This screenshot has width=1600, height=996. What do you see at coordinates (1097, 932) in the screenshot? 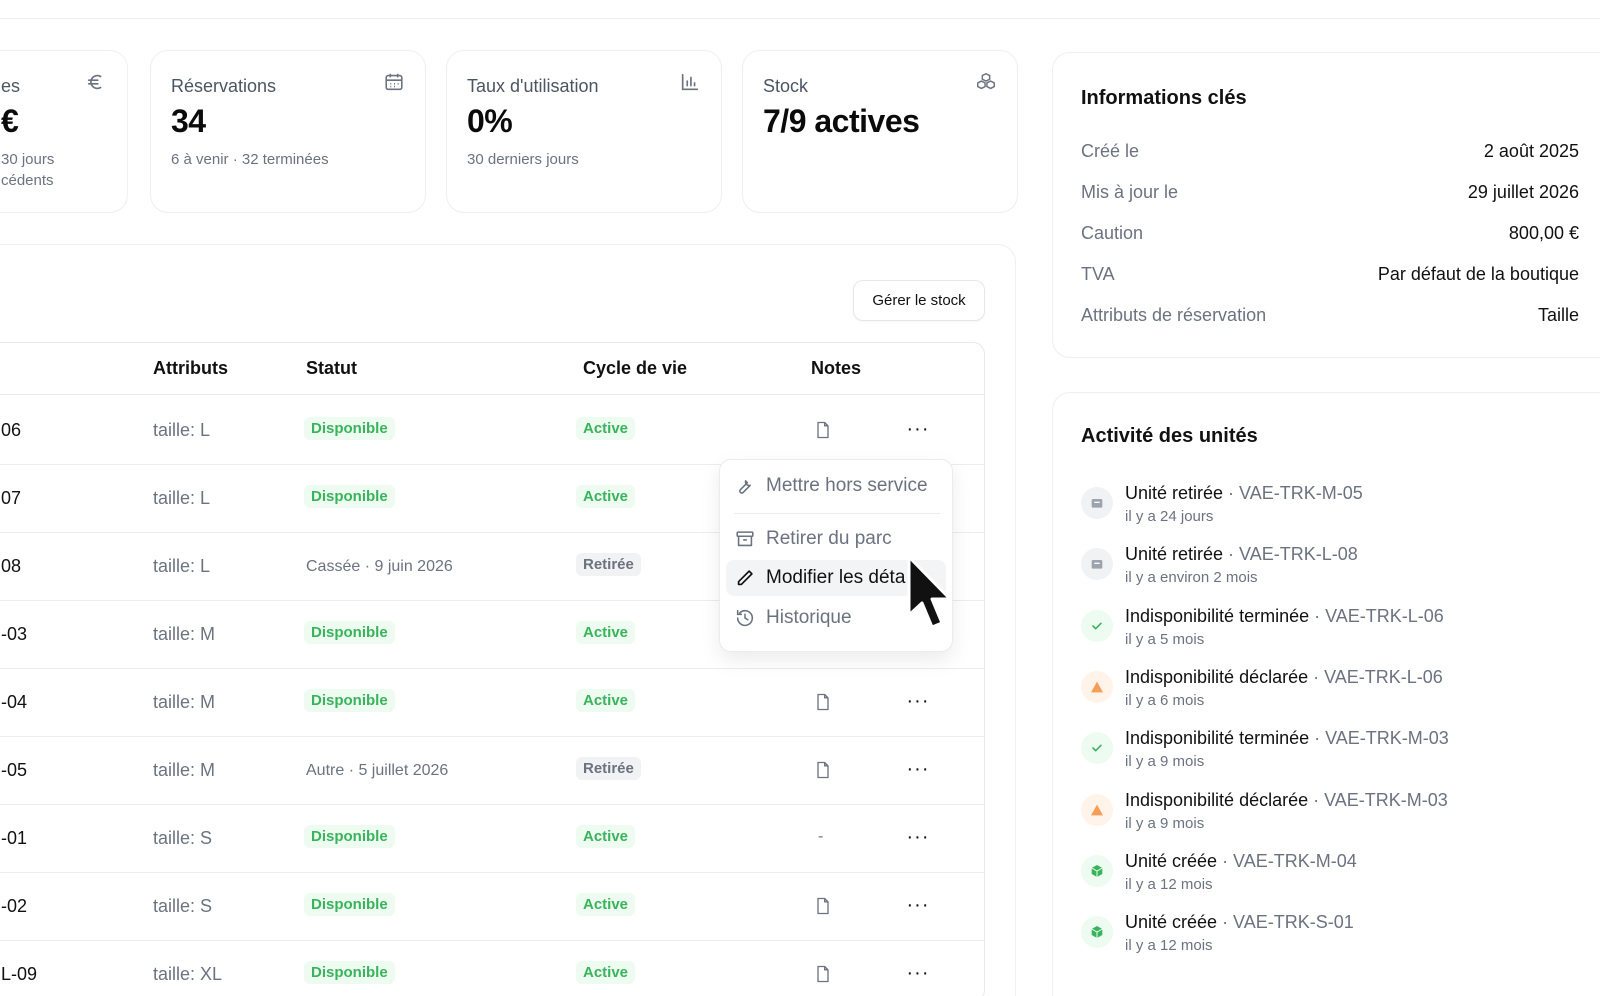
I see `box-icon` at bounding box center [1097, 932].